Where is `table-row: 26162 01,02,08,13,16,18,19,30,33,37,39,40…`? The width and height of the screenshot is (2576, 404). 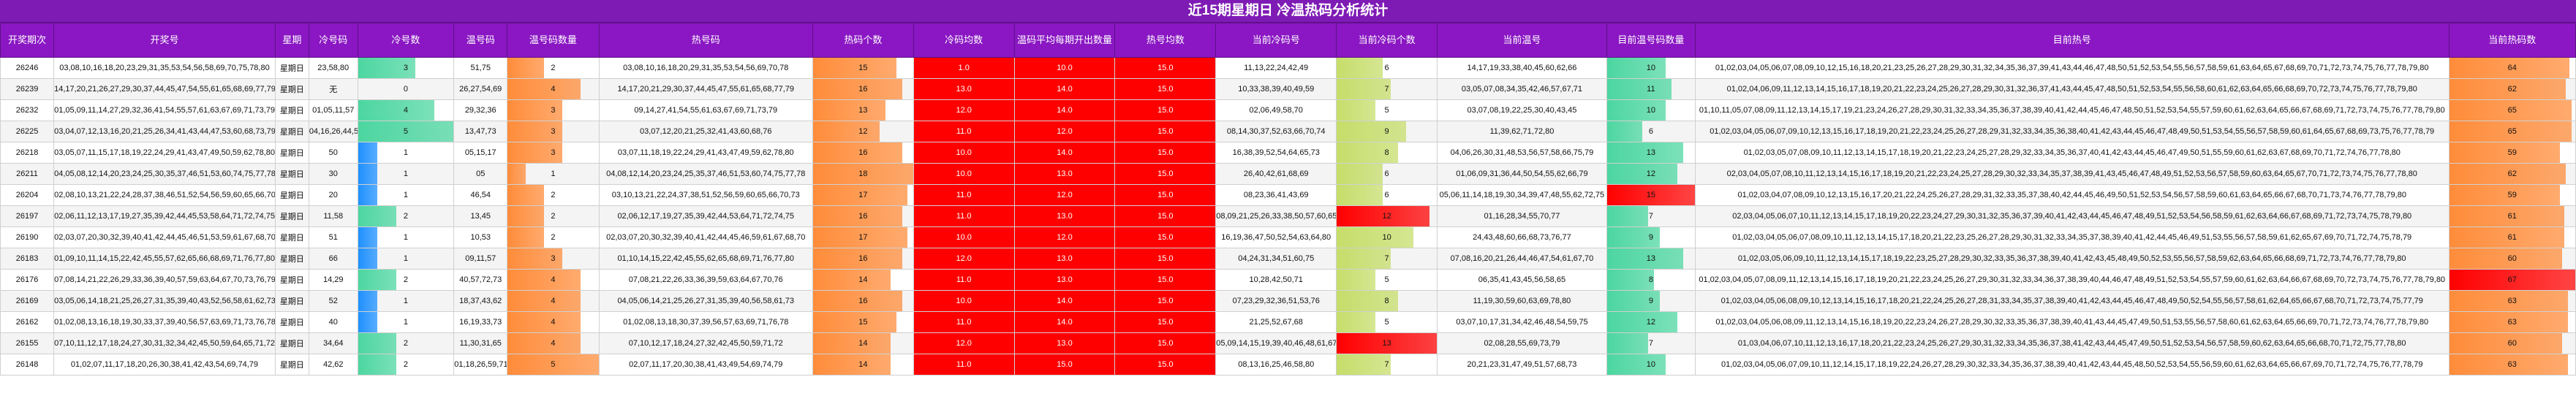
table-row: 26162 01,02,08,13,16,18,19,30,33,37,39,40… is located at coordinates (1288, 322).